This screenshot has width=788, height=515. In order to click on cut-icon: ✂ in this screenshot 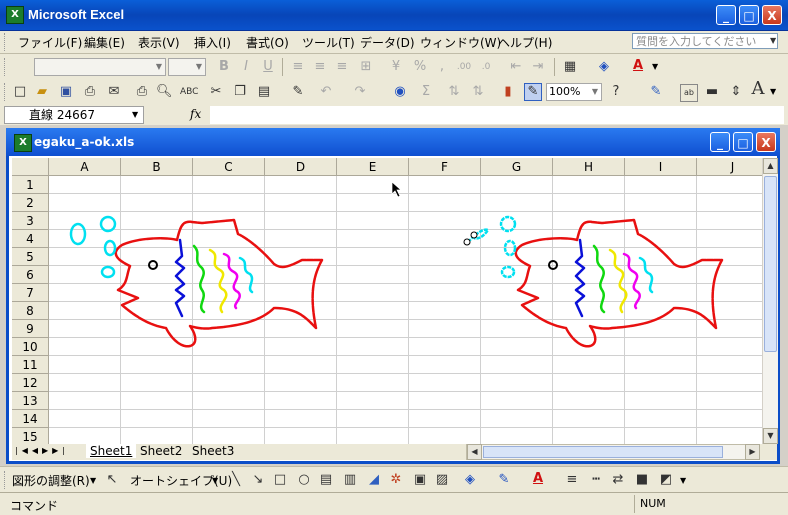, I will do `click(216, 92)`.